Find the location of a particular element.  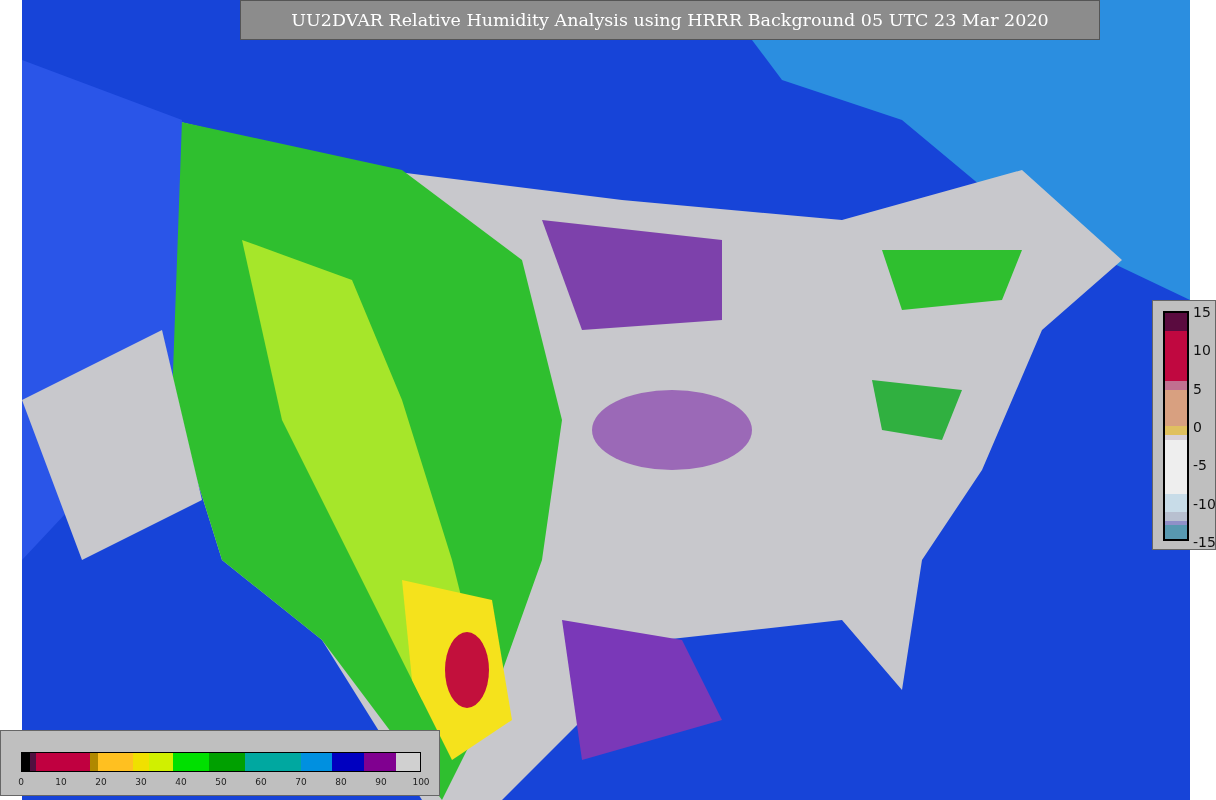

scale-label: 20 is located at coordinates (101, 782).